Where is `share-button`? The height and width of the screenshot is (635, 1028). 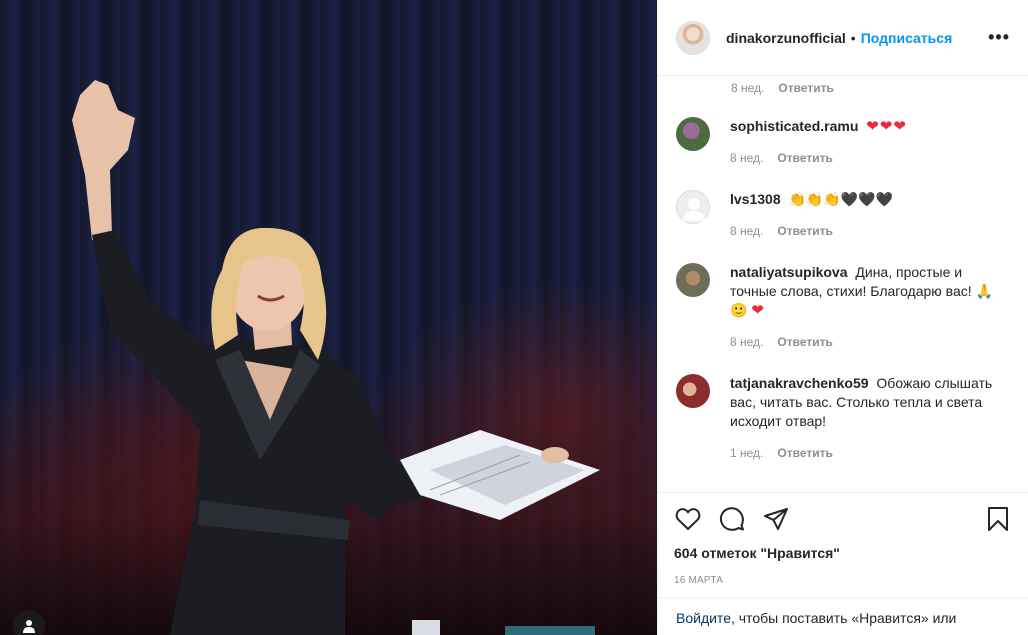 share-button is located at coordinates (776, 519).